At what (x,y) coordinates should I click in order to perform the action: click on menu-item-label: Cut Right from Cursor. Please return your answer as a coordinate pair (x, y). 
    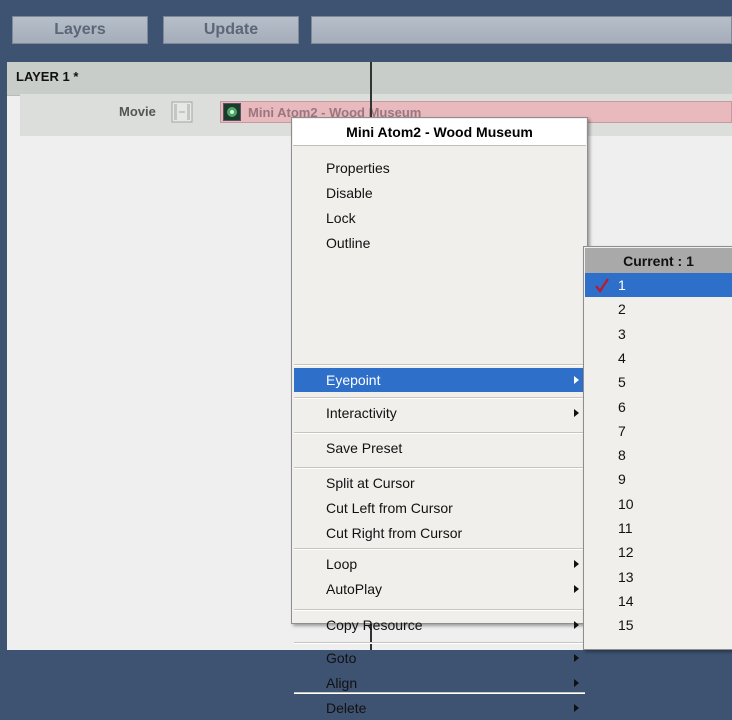
    Looking at the image, I should click on (394, 533).